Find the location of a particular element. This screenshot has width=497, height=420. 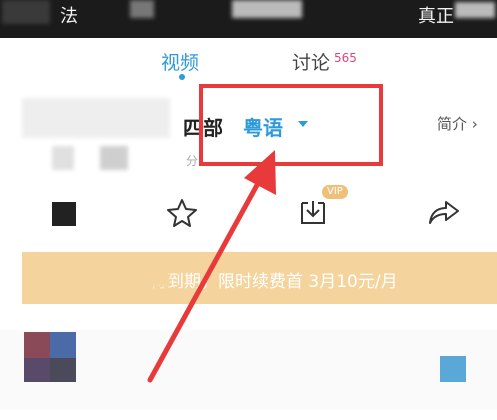

avatar-block is located at coordinates (64, 214).